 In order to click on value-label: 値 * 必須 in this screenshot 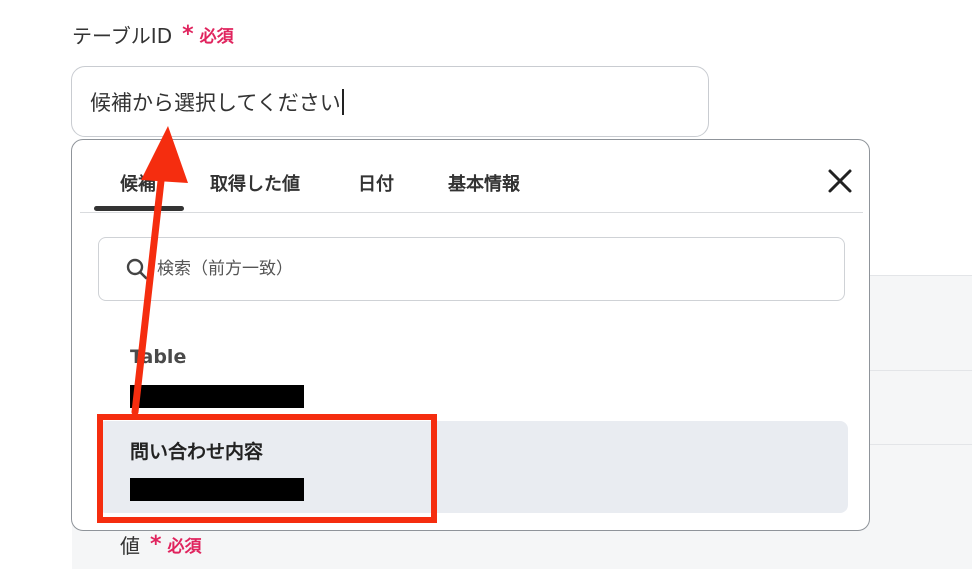, I will do `click(161, 544)`.